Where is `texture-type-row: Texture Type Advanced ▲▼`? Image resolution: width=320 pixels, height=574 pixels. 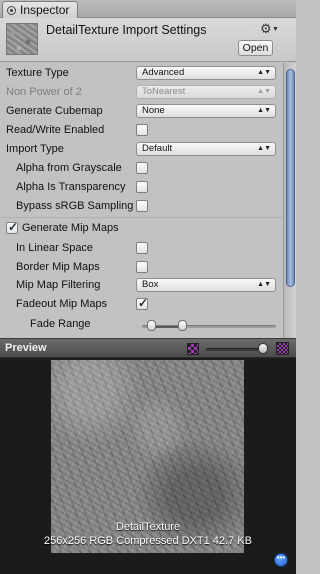
texture-type-row: Texture Type Advanced ▲▼ is located at coordinates (141, 73).